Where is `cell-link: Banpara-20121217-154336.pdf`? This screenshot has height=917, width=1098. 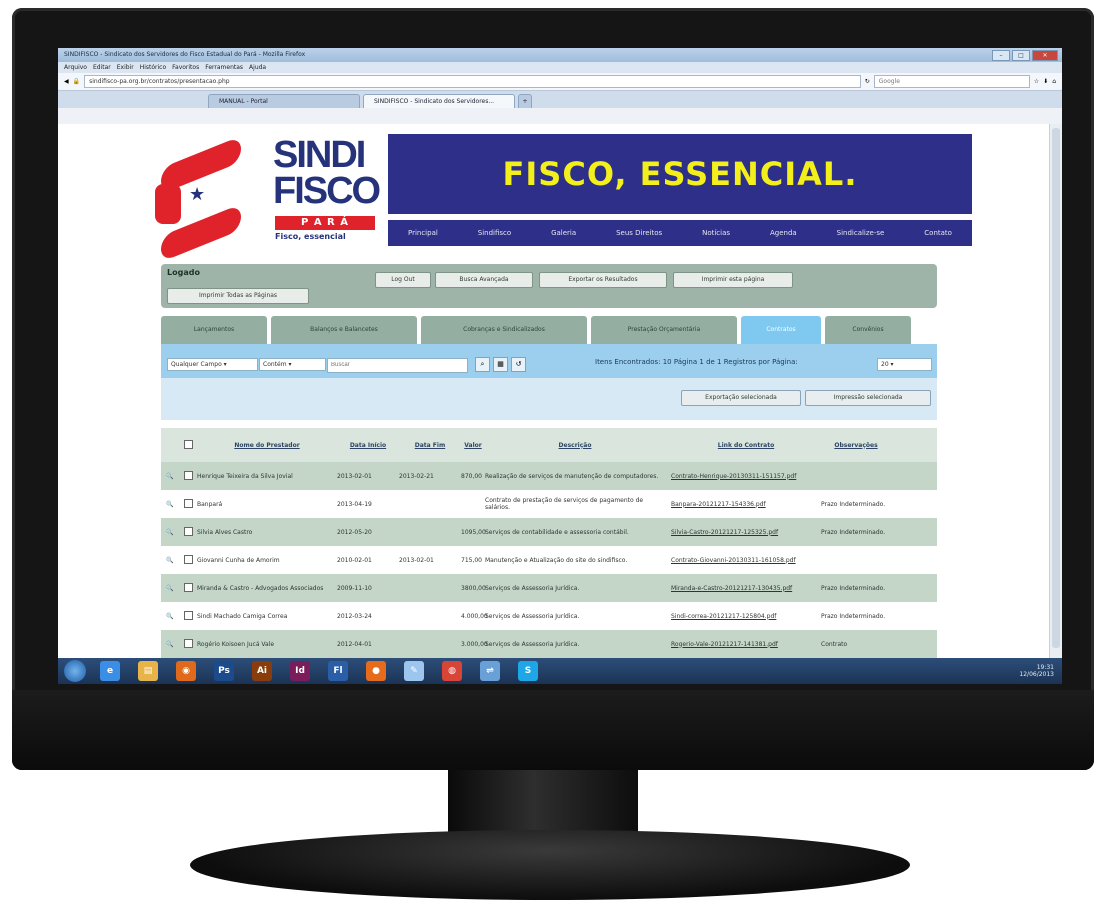 cell-link: Banpara-20121217-154336.pdf is located at coordinates (746, 504).